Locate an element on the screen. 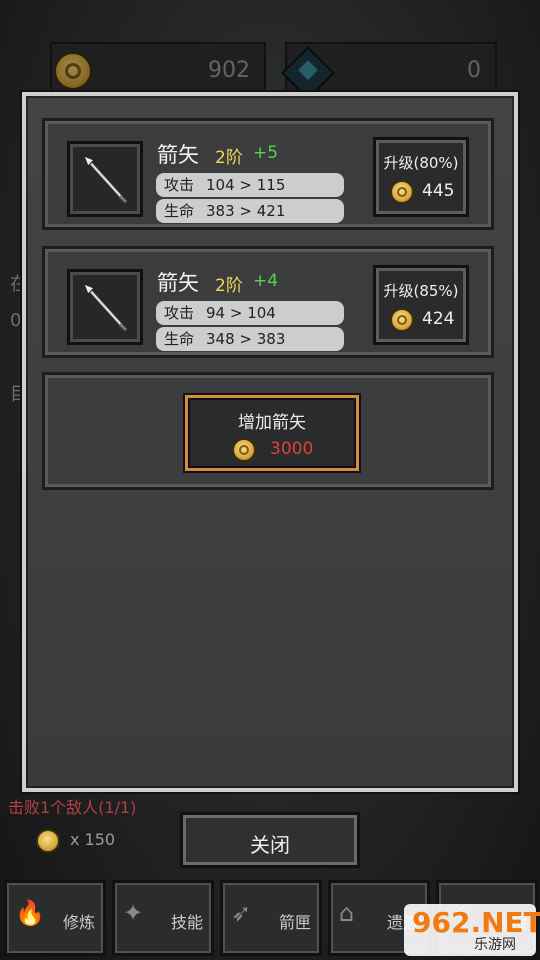 This screenshot has width=540, height=960. skill-icon: ✦ is located at coordinates (133, 913).